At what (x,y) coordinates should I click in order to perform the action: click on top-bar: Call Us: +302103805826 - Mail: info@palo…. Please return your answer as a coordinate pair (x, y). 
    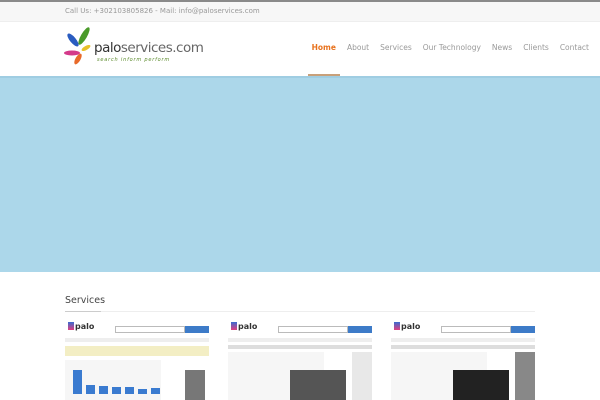
    Looking at the image, I should click on (300, 12).